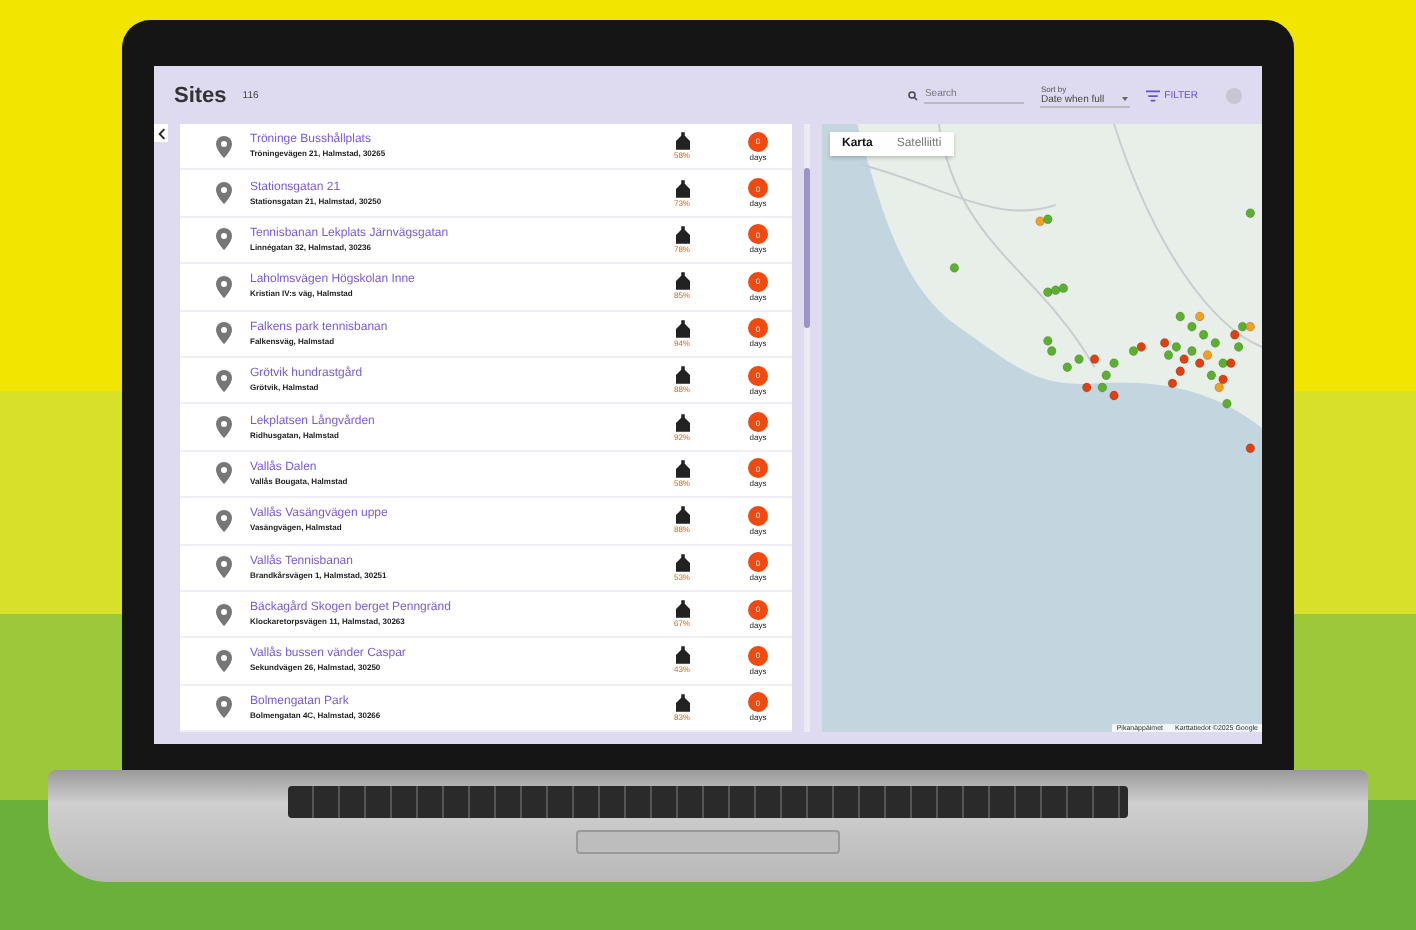 The image size is (1416, 930). What do you see at coordinates (1153, 95) in the screenshot?
I see `filter-icon` at bounding box center [1153, 95].